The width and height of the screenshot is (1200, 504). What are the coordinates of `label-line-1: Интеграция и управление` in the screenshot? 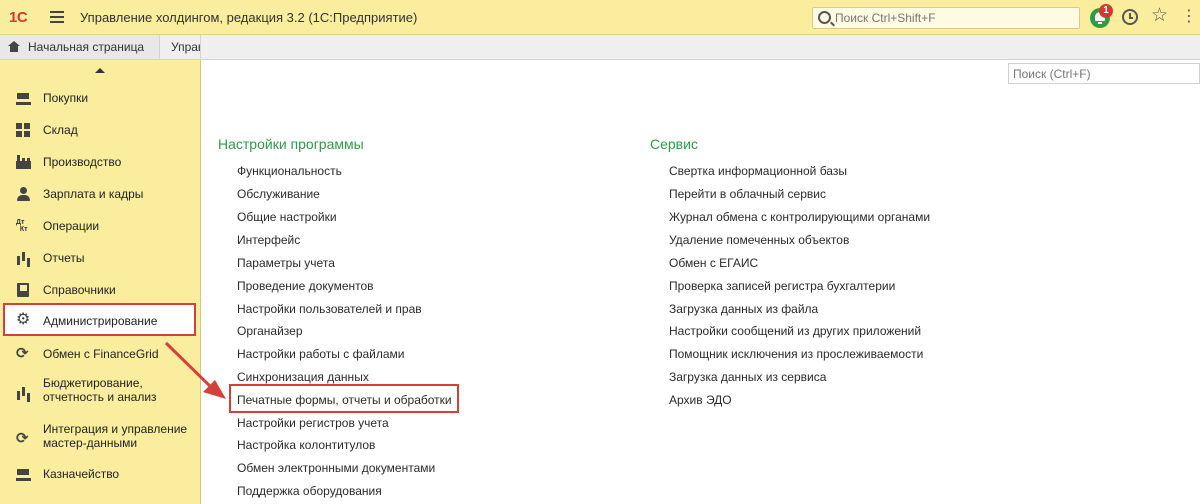 It's located at (115, 429).